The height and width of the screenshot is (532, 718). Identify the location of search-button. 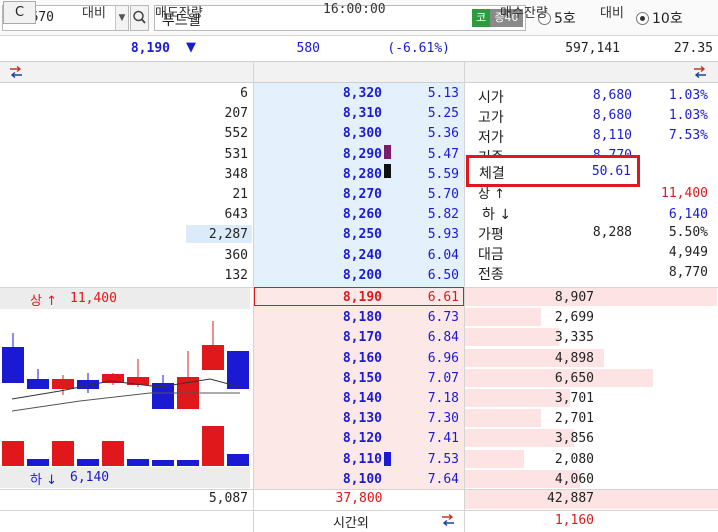
(139, 18).